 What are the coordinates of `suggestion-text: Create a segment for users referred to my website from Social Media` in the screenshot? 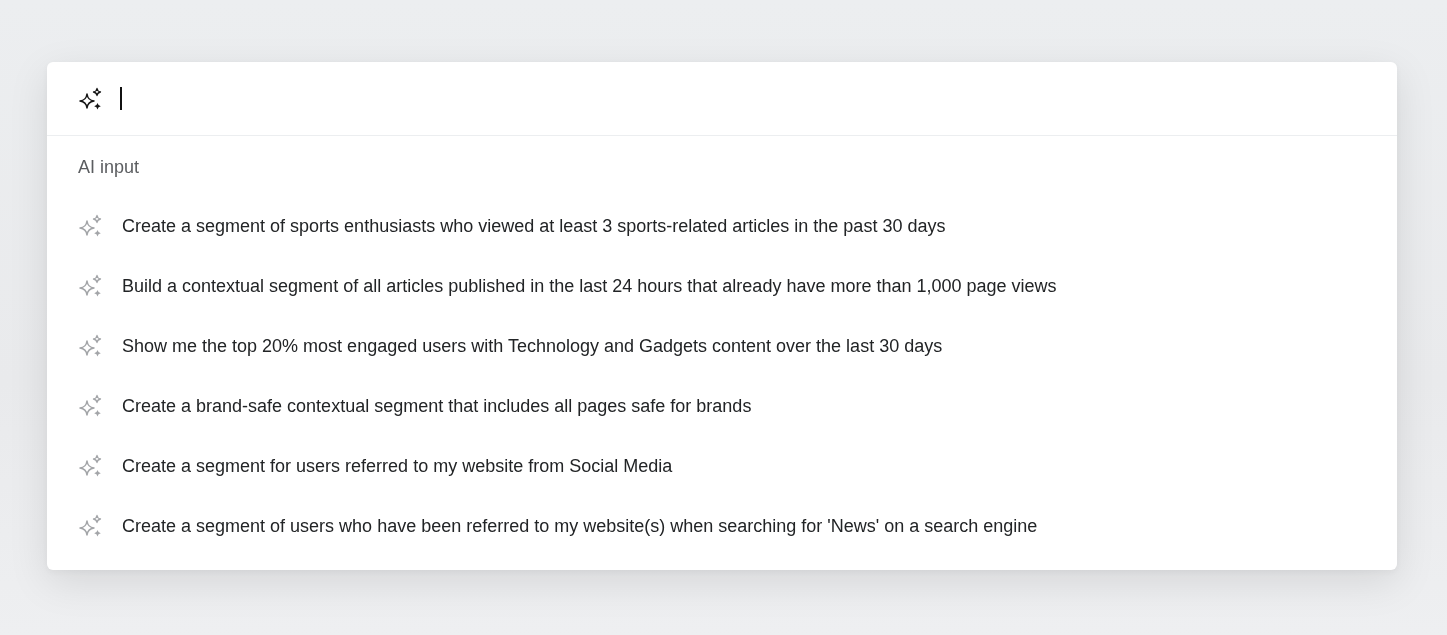 It's located at (397, 466).